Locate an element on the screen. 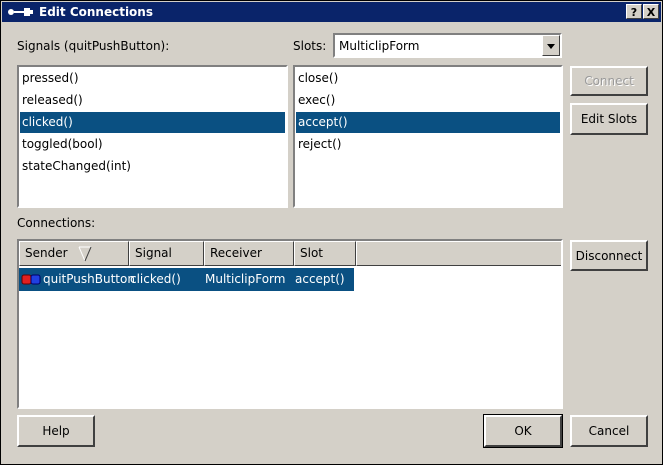 The width and height of the screenshot is (663, 465). cancel-button: Cancel is located at coordinates (609, 431).